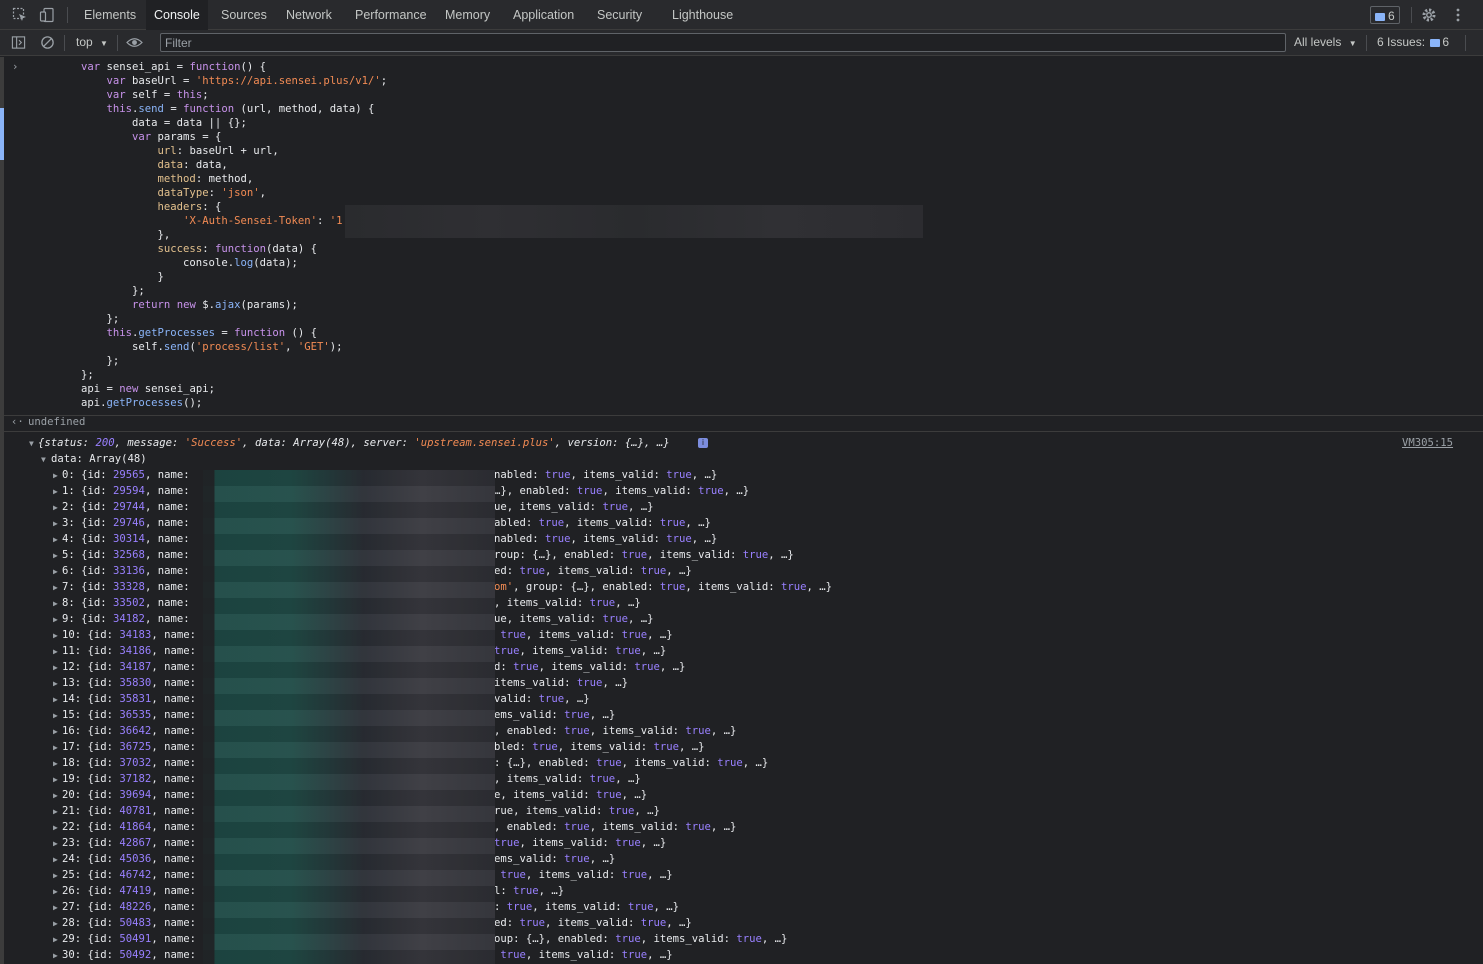 The height and width of the screenshot is (964, 1483). What do you see at coordinates (129, 539) in the screenshot?
I see `list-item: 4: {id: 30314, name:` at bounding box center [129, 539].